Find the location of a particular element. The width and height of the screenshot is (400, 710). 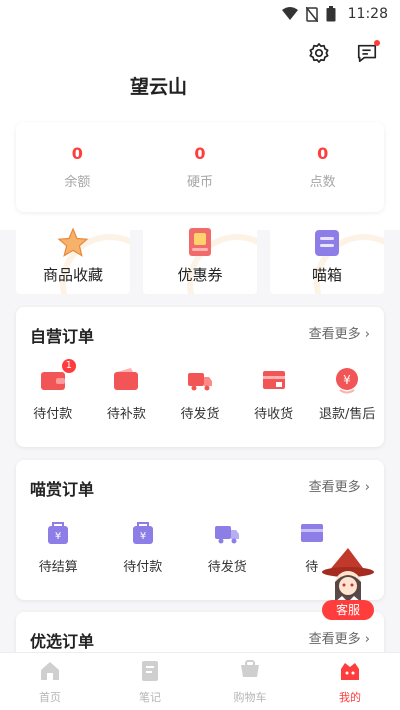

bottom-tab-bar: 首页 笔记 购物车 我的 is located at coordinates (200, 681).